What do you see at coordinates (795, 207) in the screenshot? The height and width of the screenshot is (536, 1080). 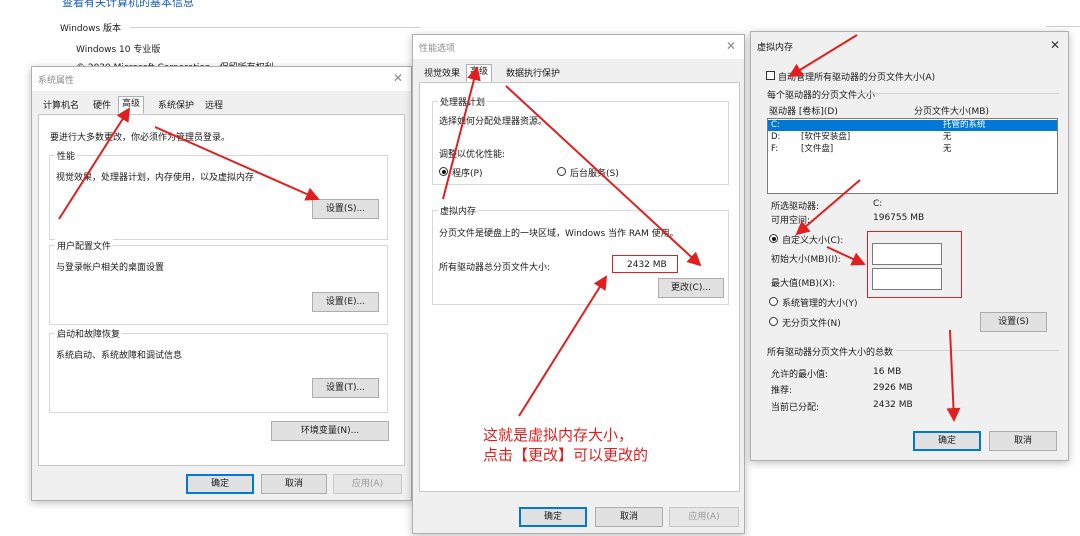 I see `selected-drive-label: 所选驱动器:` at bounding box center [795, 207].